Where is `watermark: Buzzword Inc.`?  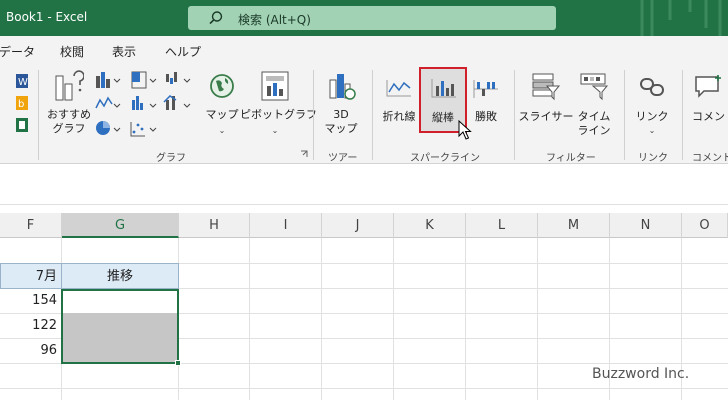
watermark: Buzzword Inc. is located at coordinates (641, 374).